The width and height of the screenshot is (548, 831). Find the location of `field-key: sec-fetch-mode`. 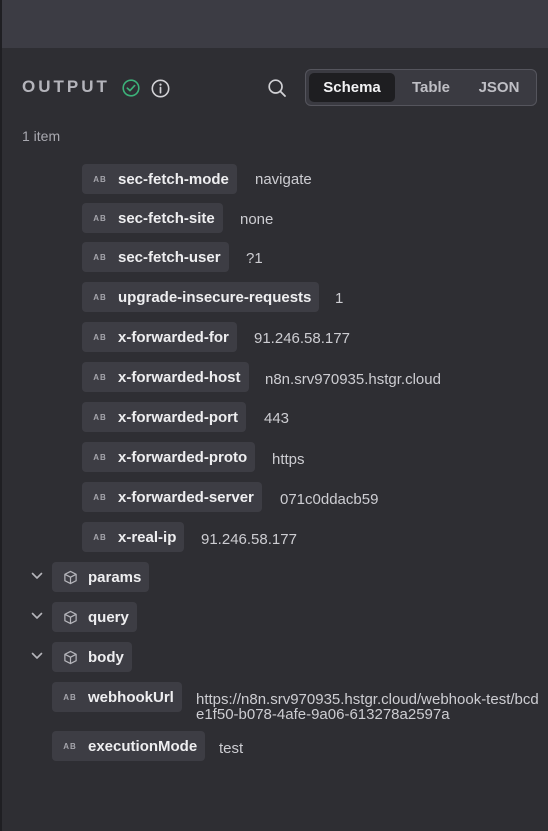

field-key: sec-fetch-mode is located at coordinates (173, 179).